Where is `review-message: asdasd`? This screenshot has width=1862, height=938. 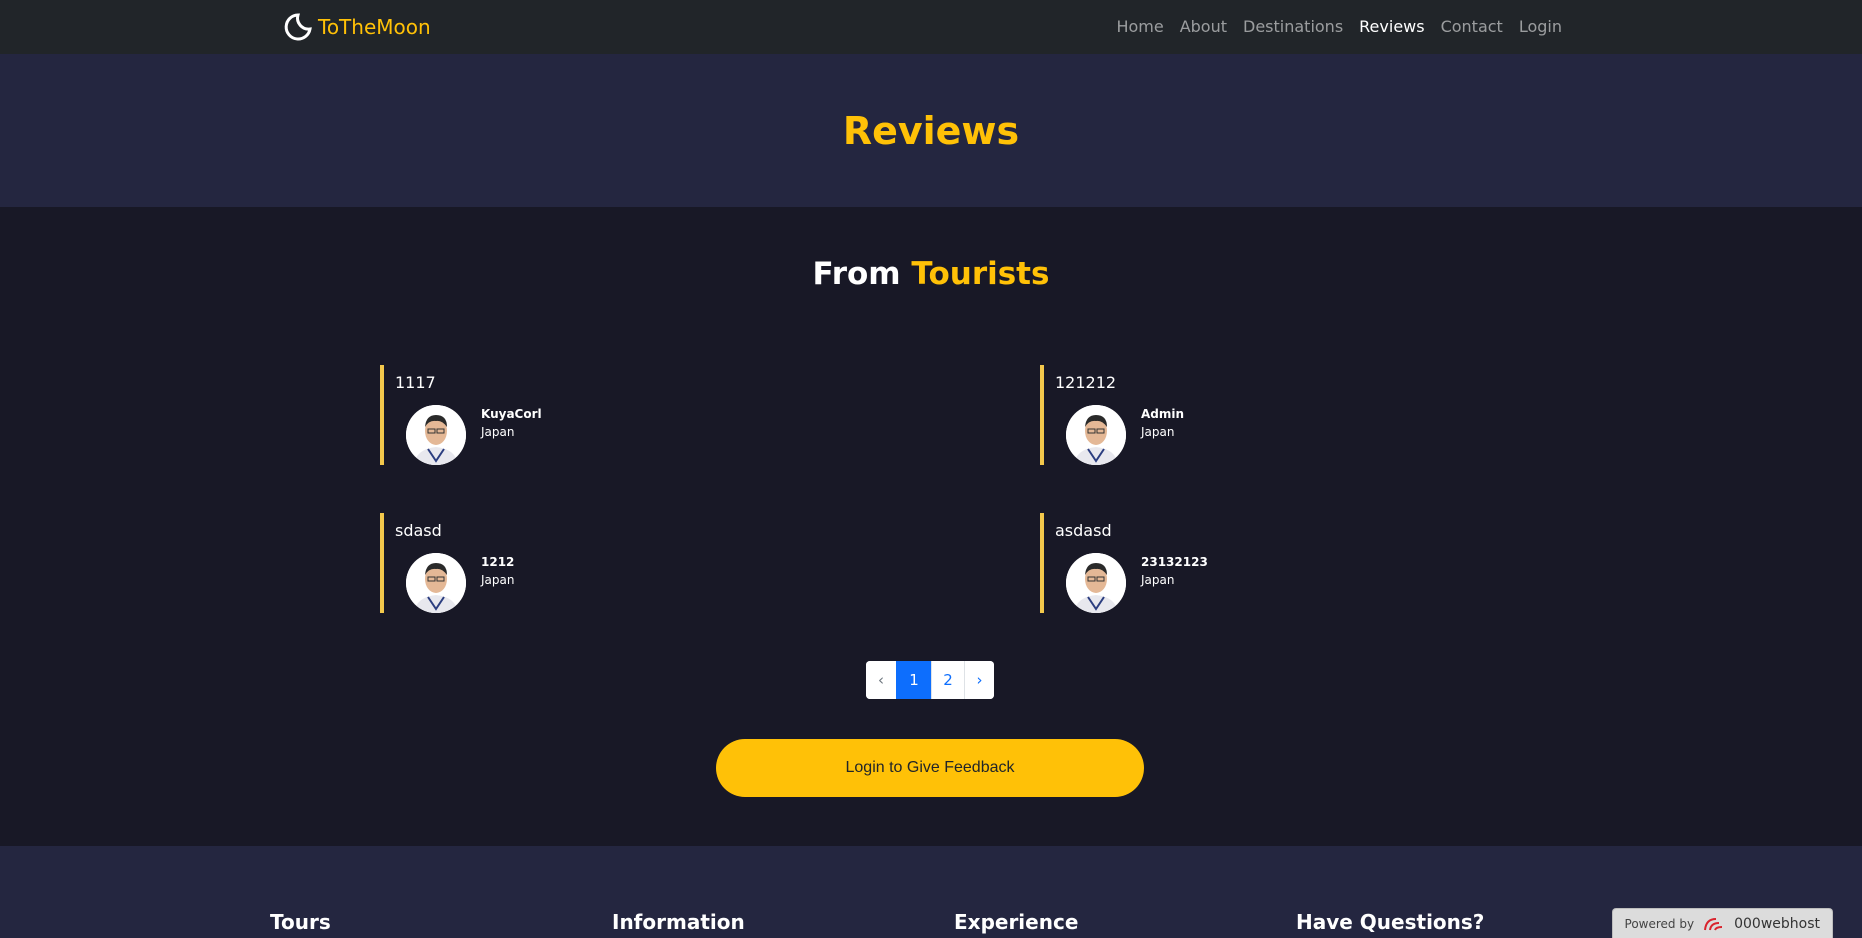
review-message: asdasd is located at coordinates (1083, 530).